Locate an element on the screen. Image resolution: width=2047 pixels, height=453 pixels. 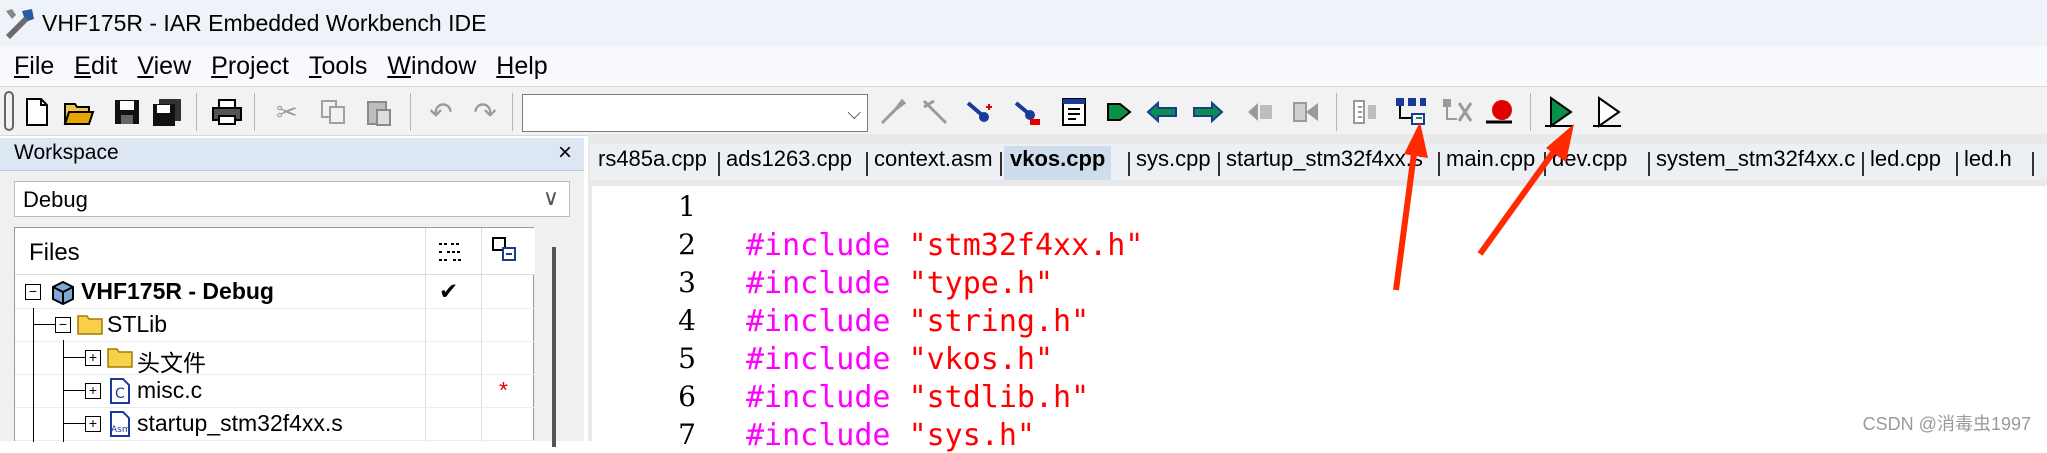
tab-sys: sys.cpp is located at coordinates (1173, 163).